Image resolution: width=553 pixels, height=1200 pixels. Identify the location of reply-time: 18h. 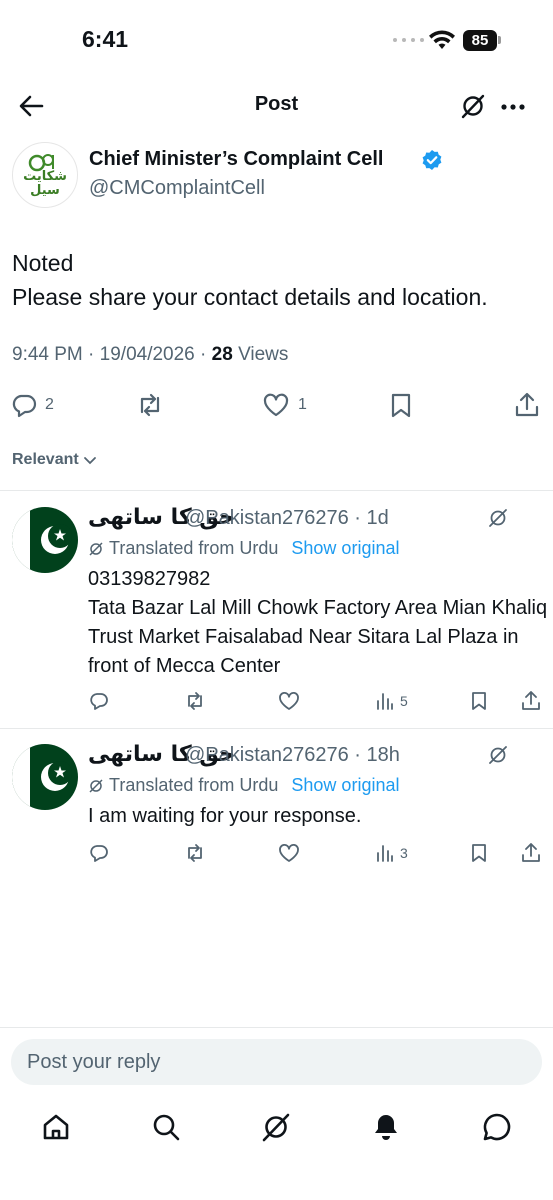
(383, 755).